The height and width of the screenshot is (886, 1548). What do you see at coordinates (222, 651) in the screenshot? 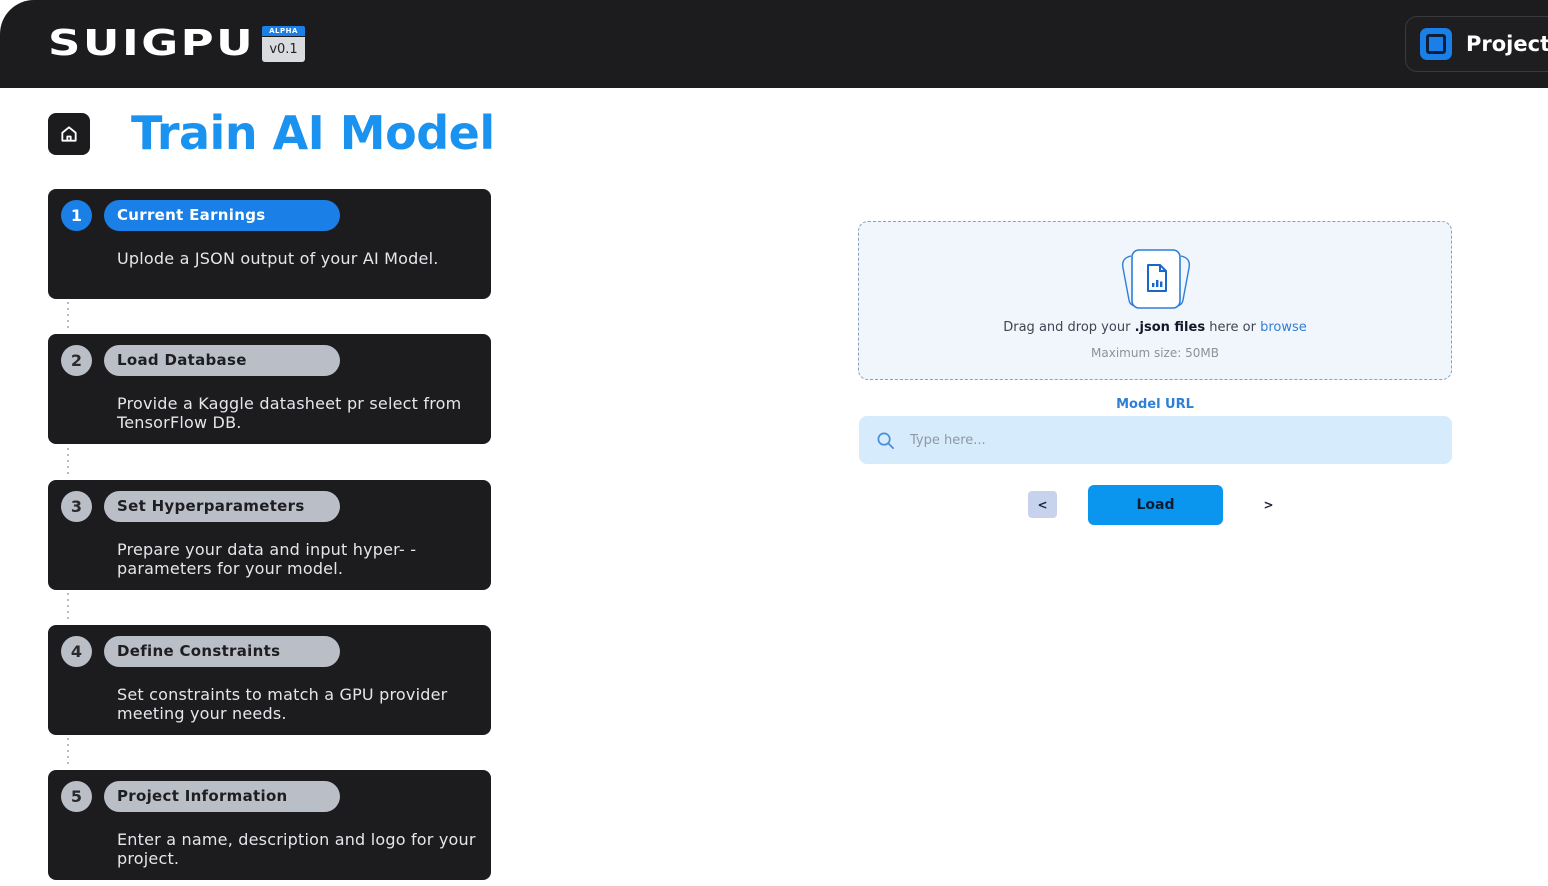
I see `step-title: Define Constraints` at bounding box center [222, 651].